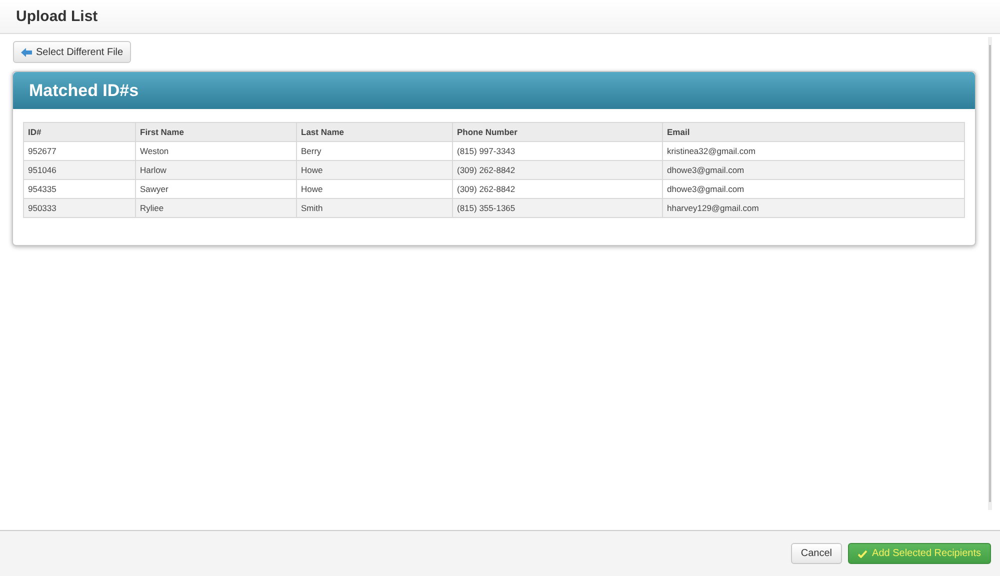  I want to click on table-cell: 952677, so click(80, 151).